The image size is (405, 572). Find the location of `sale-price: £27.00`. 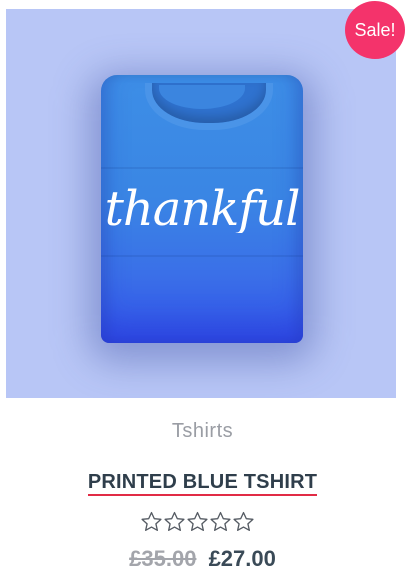

sale-price: £27.00 is located at coordinates (242, 558).